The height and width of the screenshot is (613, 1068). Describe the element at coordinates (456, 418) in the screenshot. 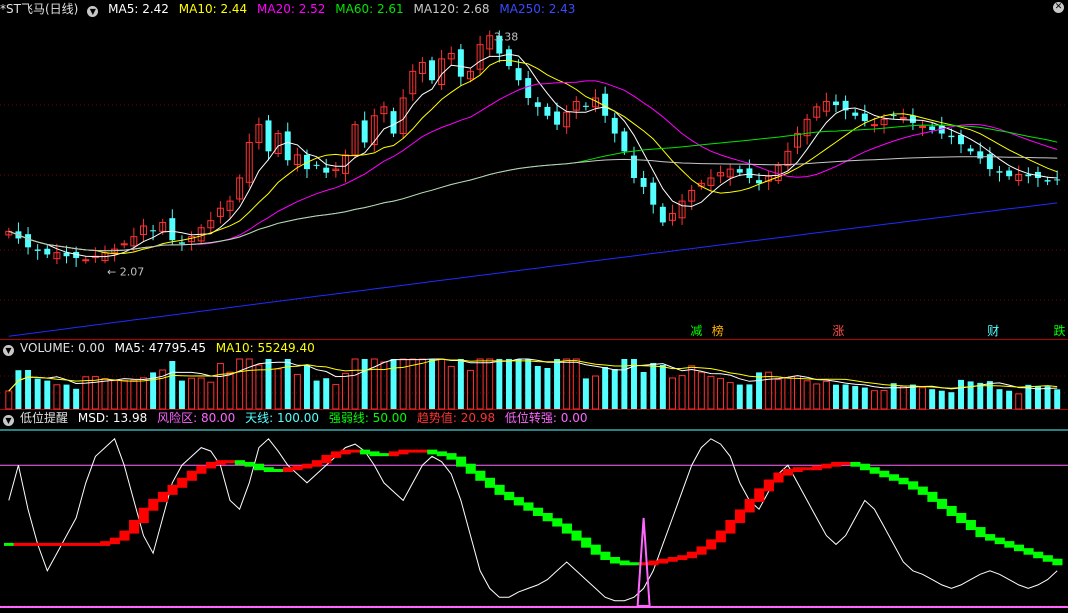

I see `trend-value: 趋势值: 20.98` at that location.